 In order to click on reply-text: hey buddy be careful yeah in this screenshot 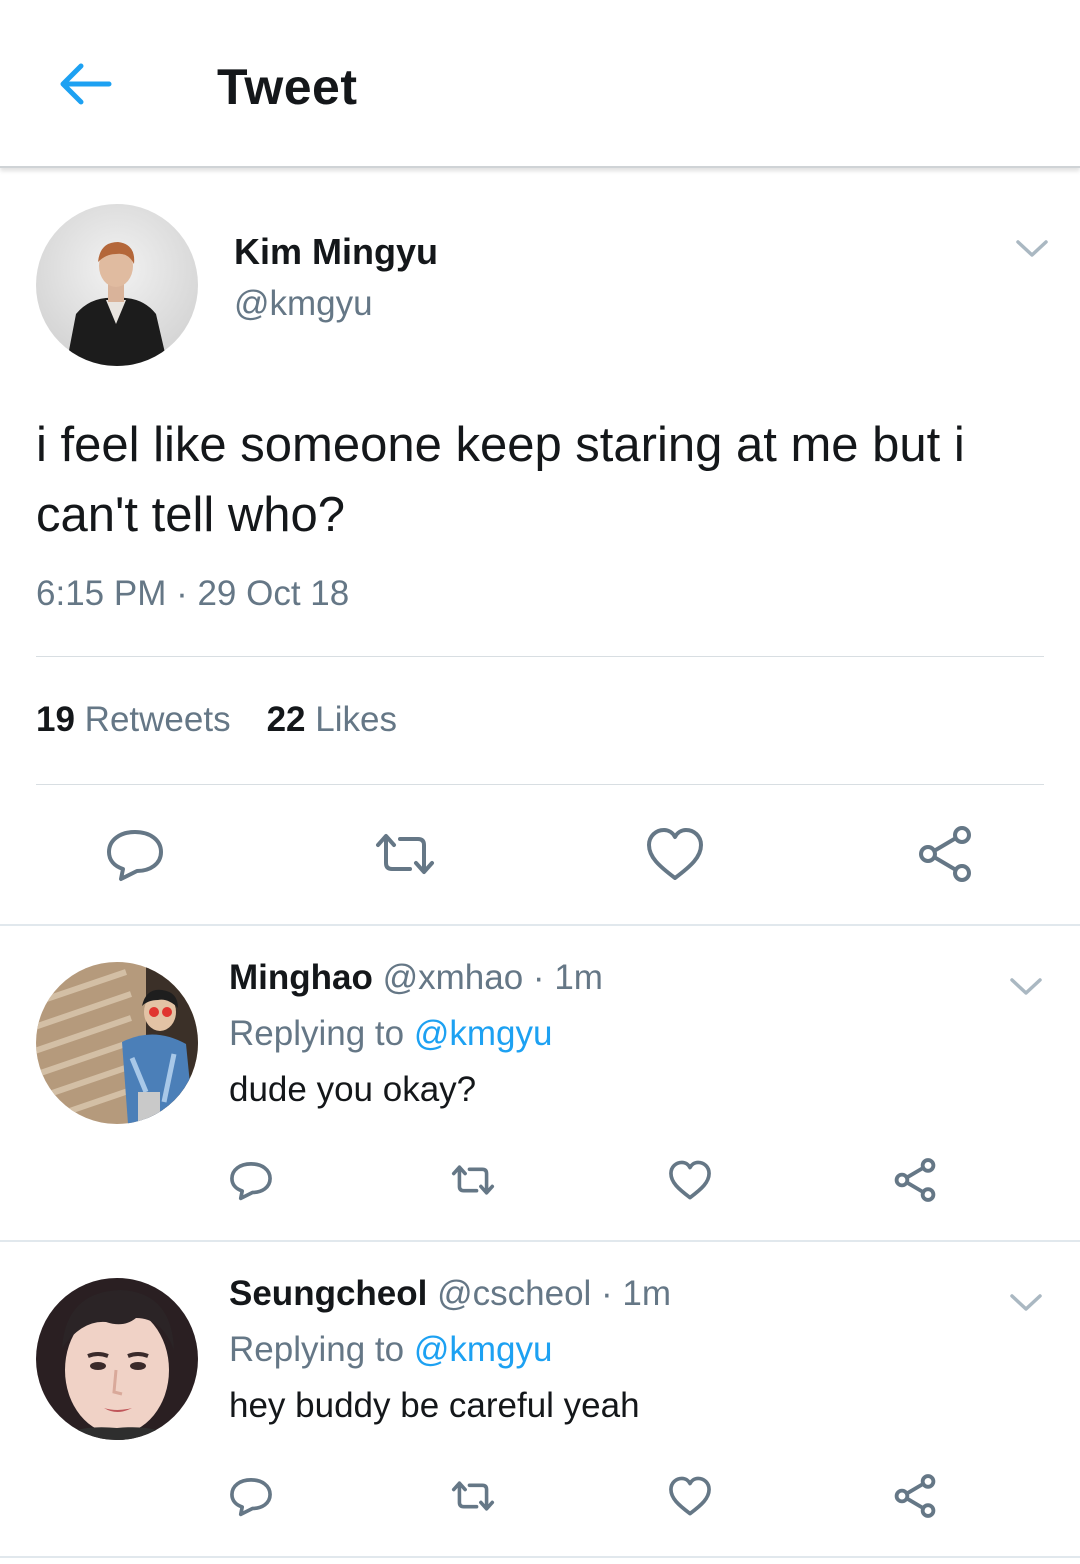, I will do `click(434, 1405)`.